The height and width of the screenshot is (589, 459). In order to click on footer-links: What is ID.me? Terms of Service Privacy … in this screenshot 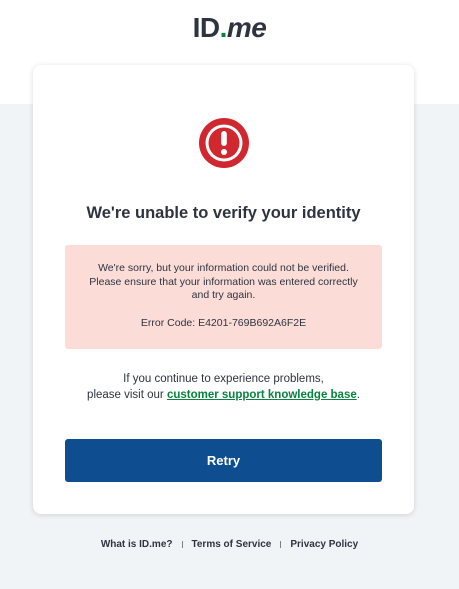, I will do `click(229, 544)`.